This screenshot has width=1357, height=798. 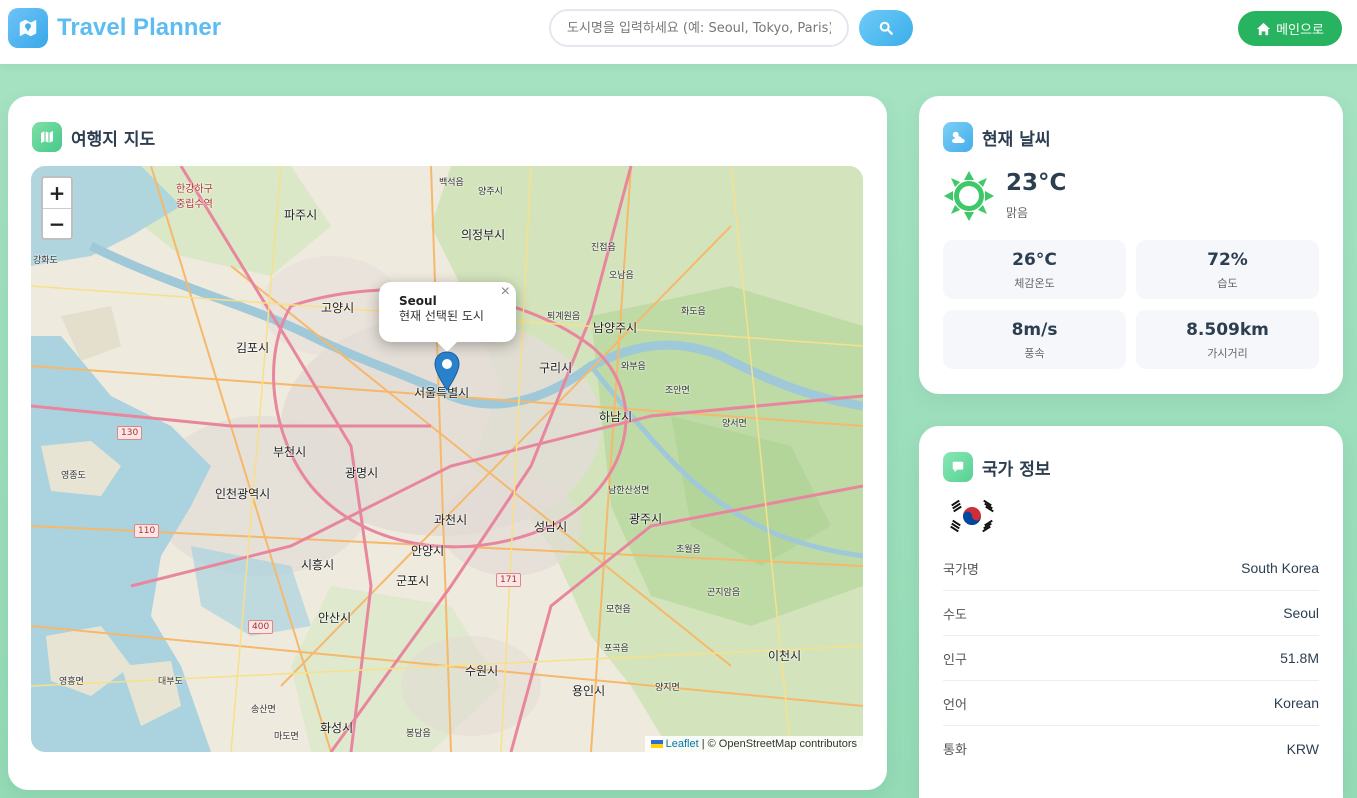 What do you see at coordinates (1302, 748) in the screenshot?
I see `info-value: KRW` at bounding box center [1302, 748].